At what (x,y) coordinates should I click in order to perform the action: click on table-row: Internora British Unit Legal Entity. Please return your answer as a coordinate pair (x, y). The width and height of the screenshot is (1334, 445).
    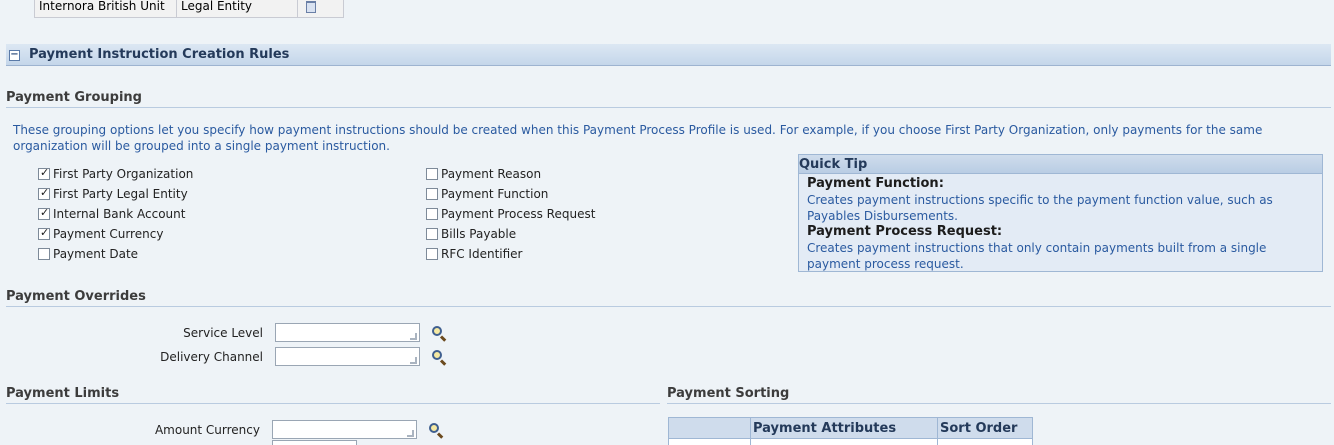
    Looking at the image, I should click on (189, 9).